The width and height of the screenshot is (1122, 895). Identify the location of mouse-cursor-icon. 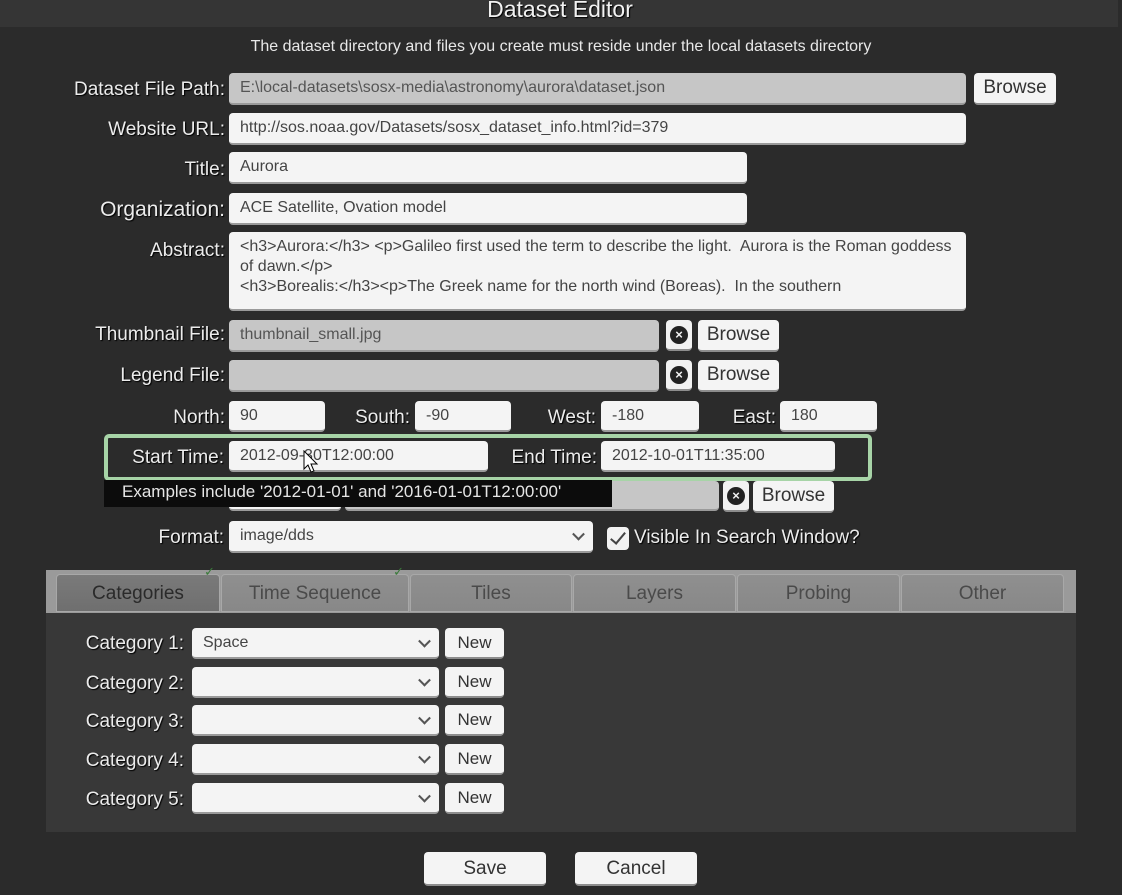
(311, 461).